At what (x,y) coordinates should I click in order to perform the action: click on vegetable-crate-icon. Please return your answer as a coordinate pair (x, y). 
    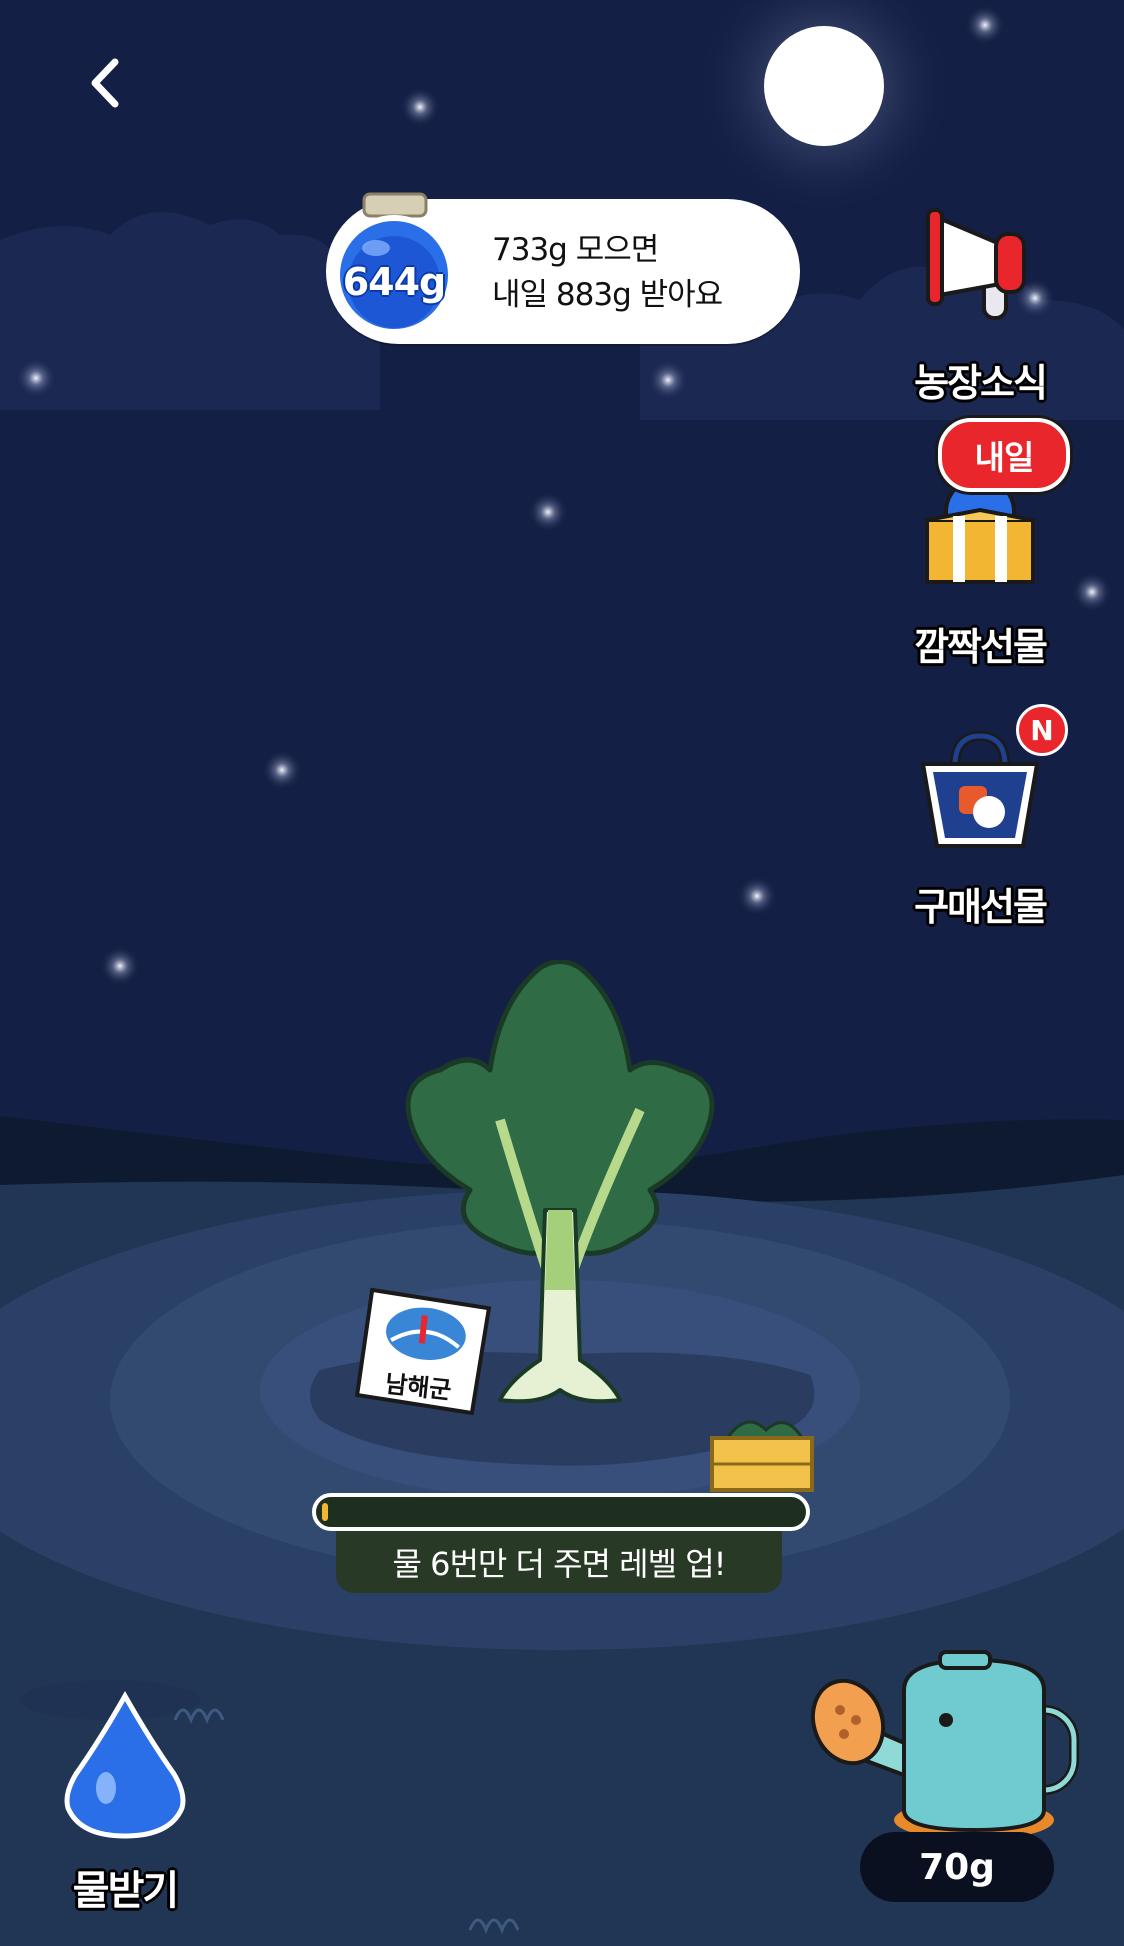
    Looking at the image, I should click on (762, 1452).